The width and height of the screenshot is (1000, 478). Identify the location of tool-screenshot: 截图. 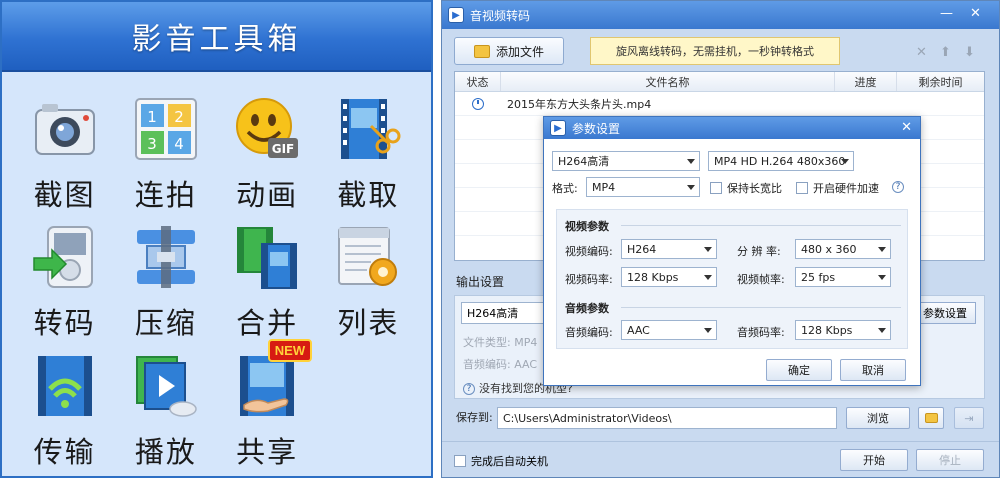
(64, 152).